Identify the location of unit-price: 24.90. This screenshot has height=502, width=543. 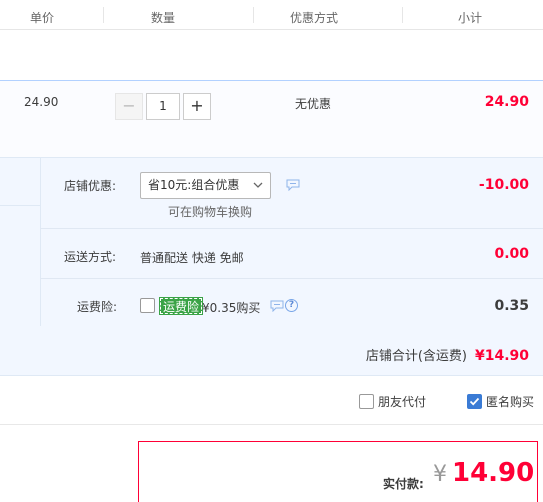
(41, 102).